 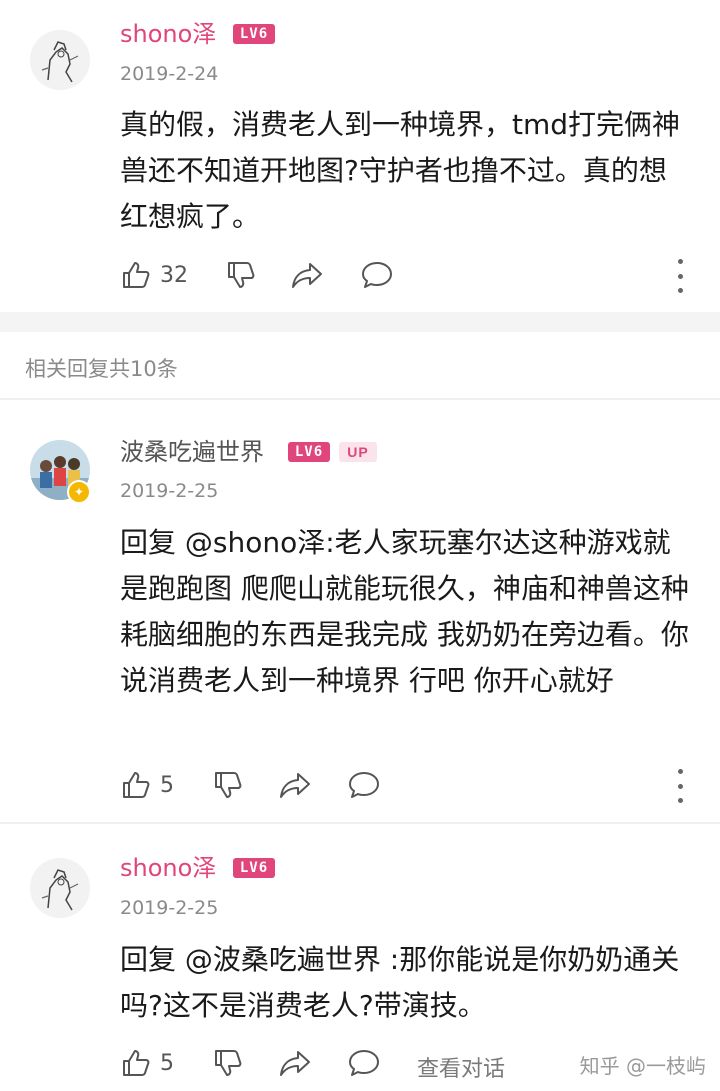 What do you see at coordinates (79, 492) in the screenshot?
I see `verified-badge-icon: ✦` at bounding box center [79, 492].